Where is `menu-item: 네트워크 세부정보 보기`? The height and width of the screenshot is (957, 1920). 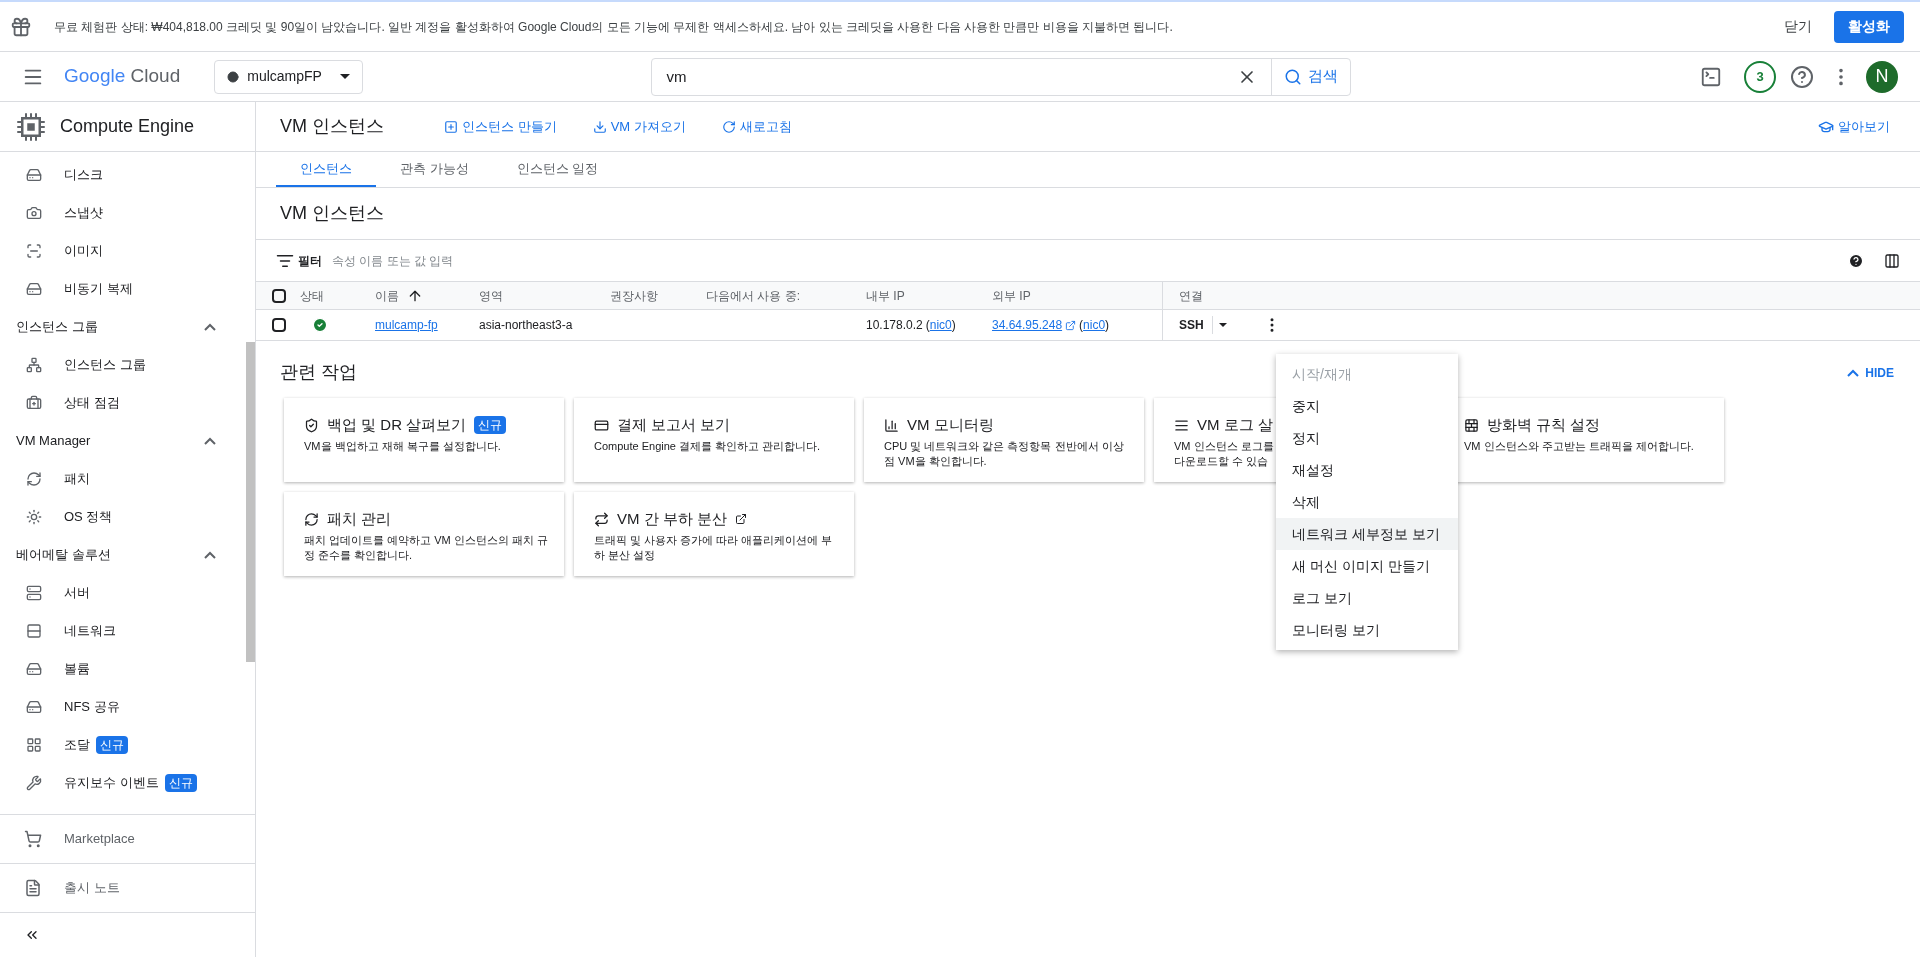 menu-item: 네트워크 세부정보 보기 is located at coordinates (1367, 534).